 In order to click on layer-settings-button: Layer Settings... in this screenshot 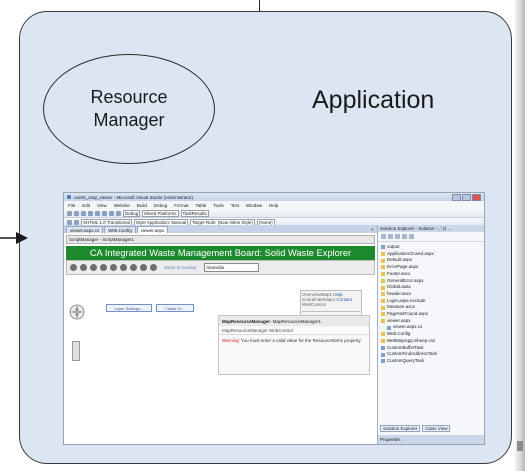, I will do `click(129, 308)`.